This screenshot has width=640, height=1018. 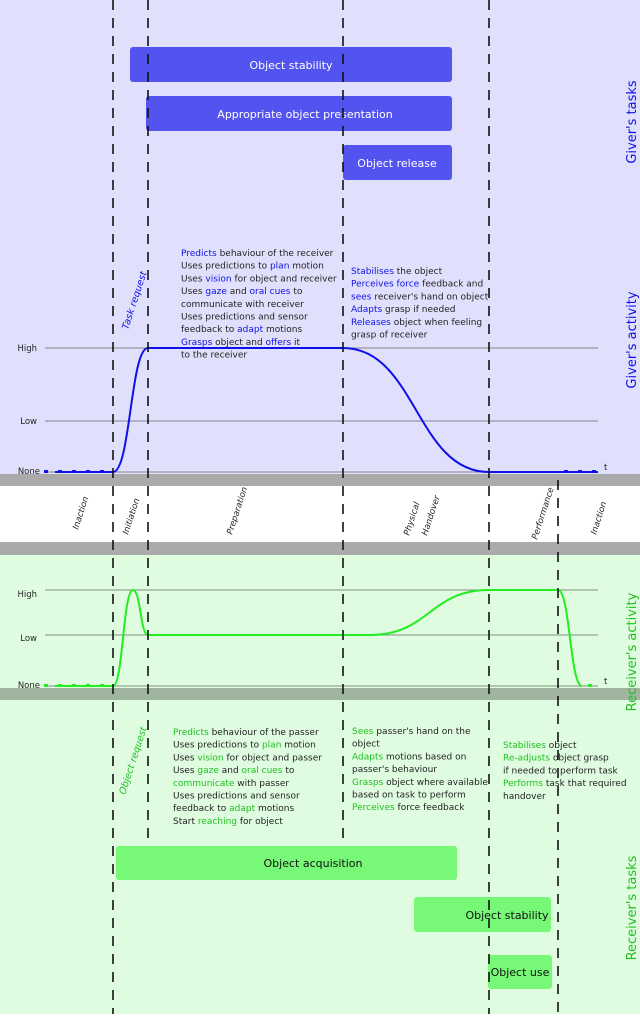 I want to click on activity-line: if needed to perform task, so click(x=561, y=771).